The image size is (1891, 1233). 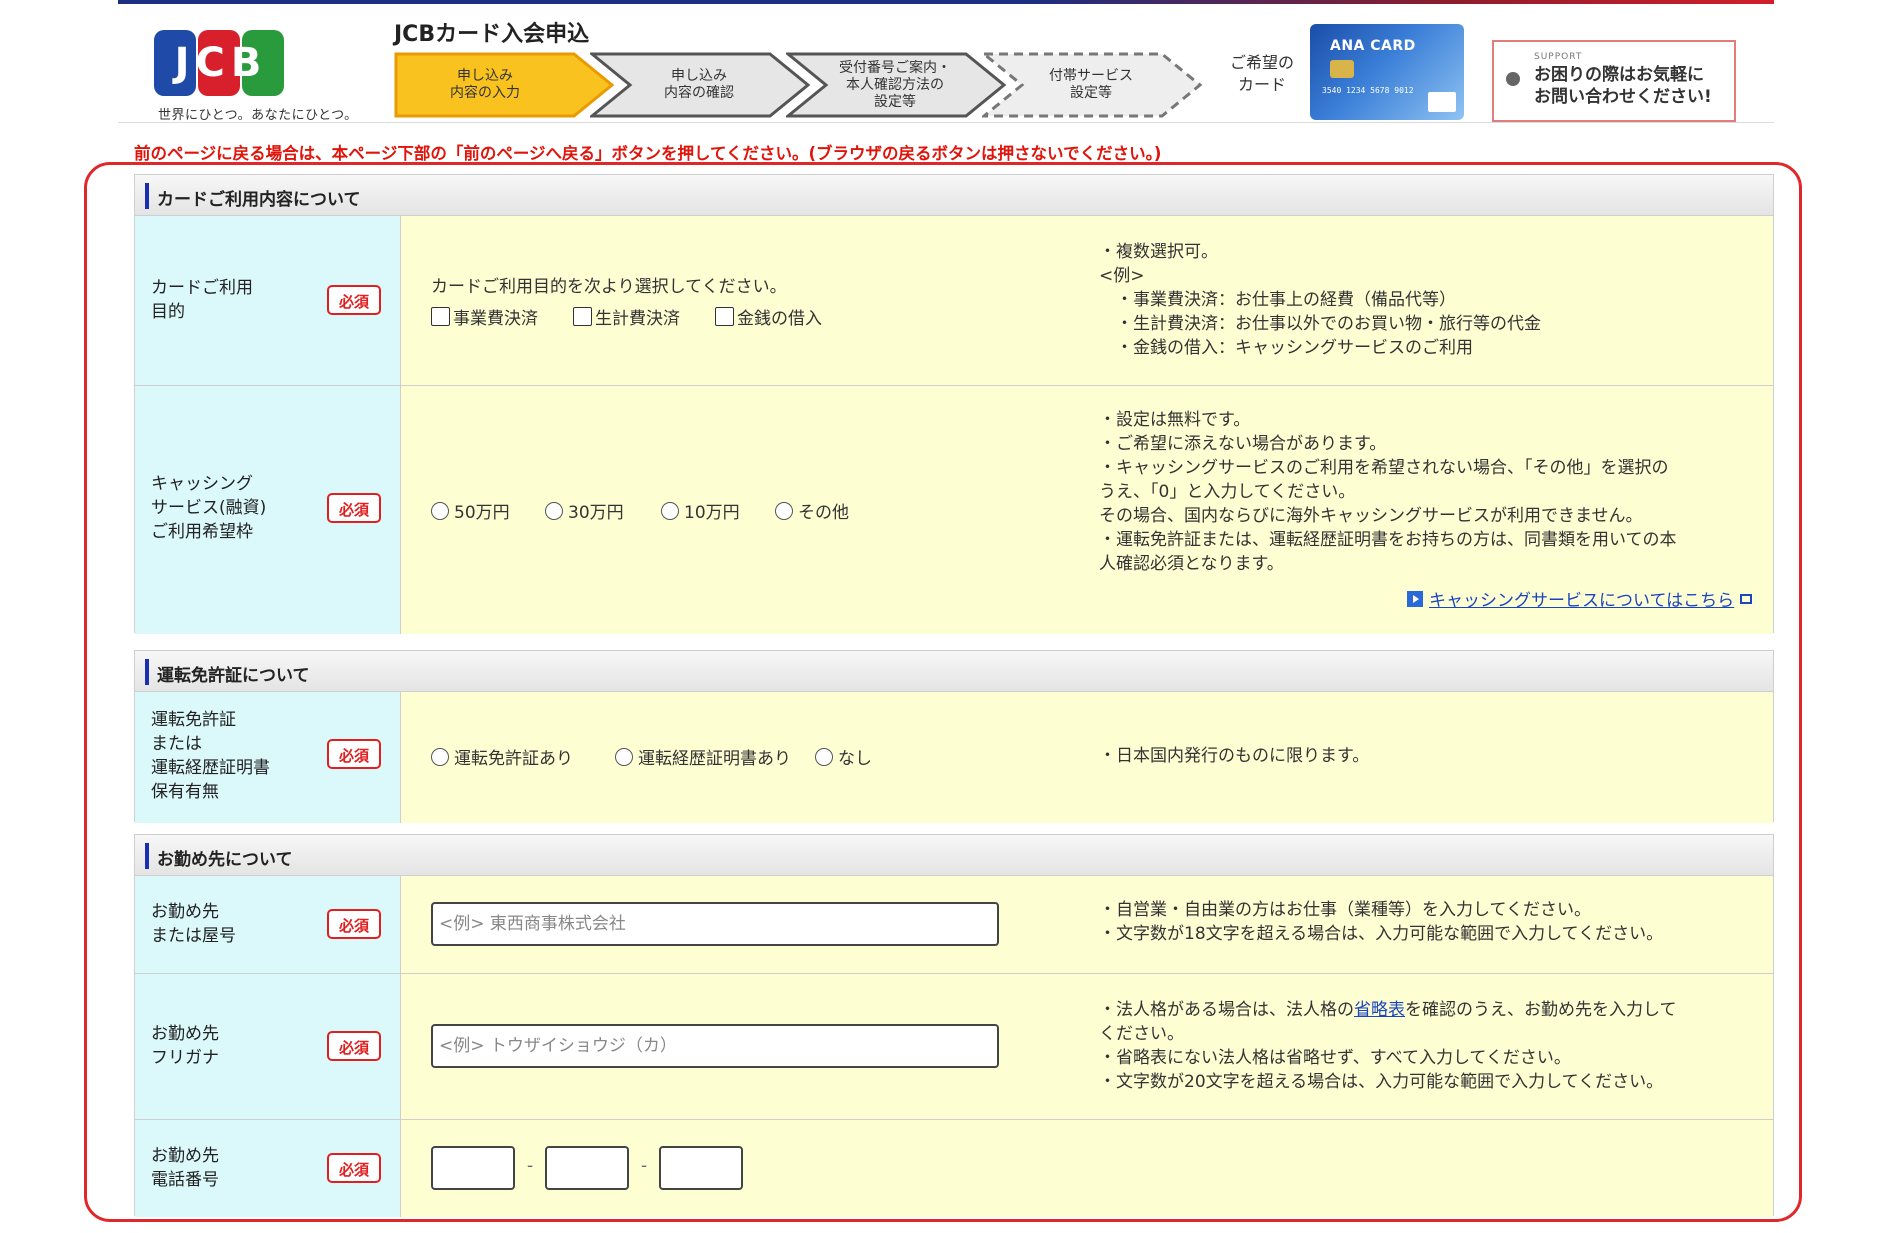 I want to click on section-title: カードご利用内容について, so click(x=259, y=200).